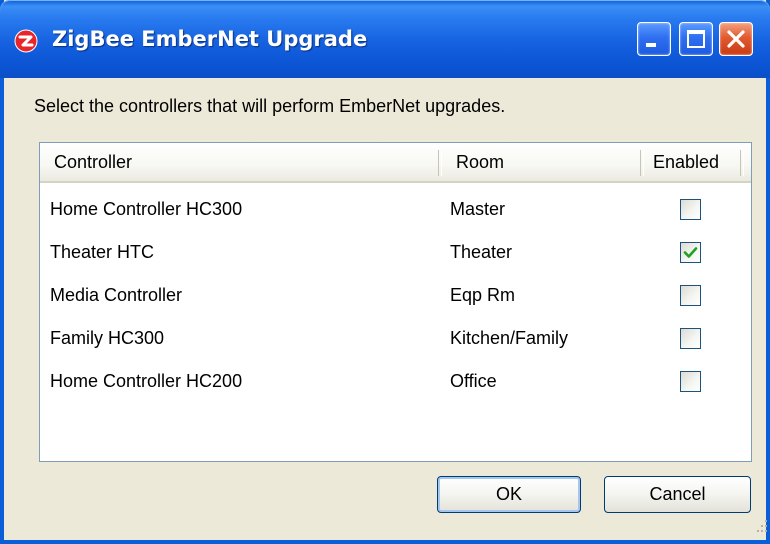 The height and width of the screenshot is (544, 770). I want to click on maximize-button, so click(696, 39).